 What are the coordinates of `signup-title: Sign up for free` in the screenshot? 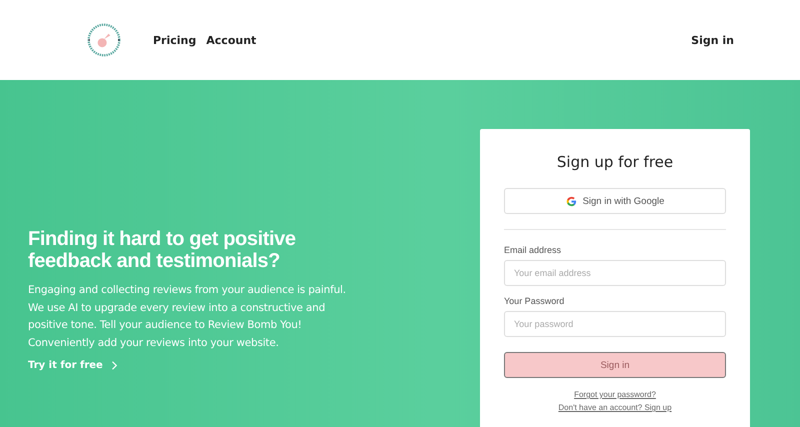 It's located at (615, 162).